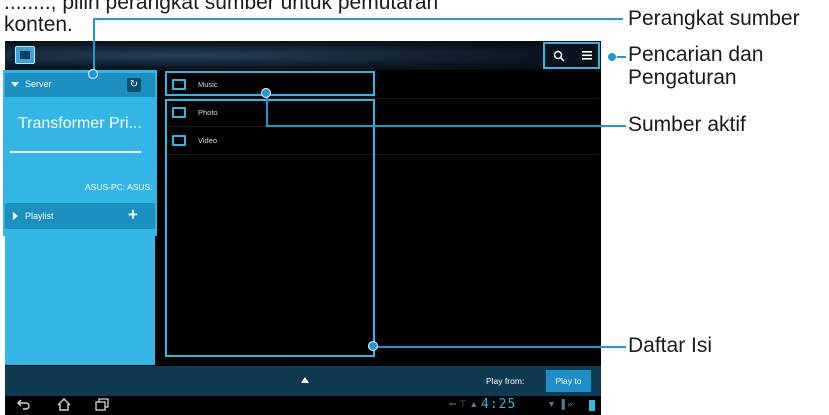 Image resolution: width=829 pixels, height=415 pixels. I want to click on signal-icons: ▼ ▐ », so click(560, 404).